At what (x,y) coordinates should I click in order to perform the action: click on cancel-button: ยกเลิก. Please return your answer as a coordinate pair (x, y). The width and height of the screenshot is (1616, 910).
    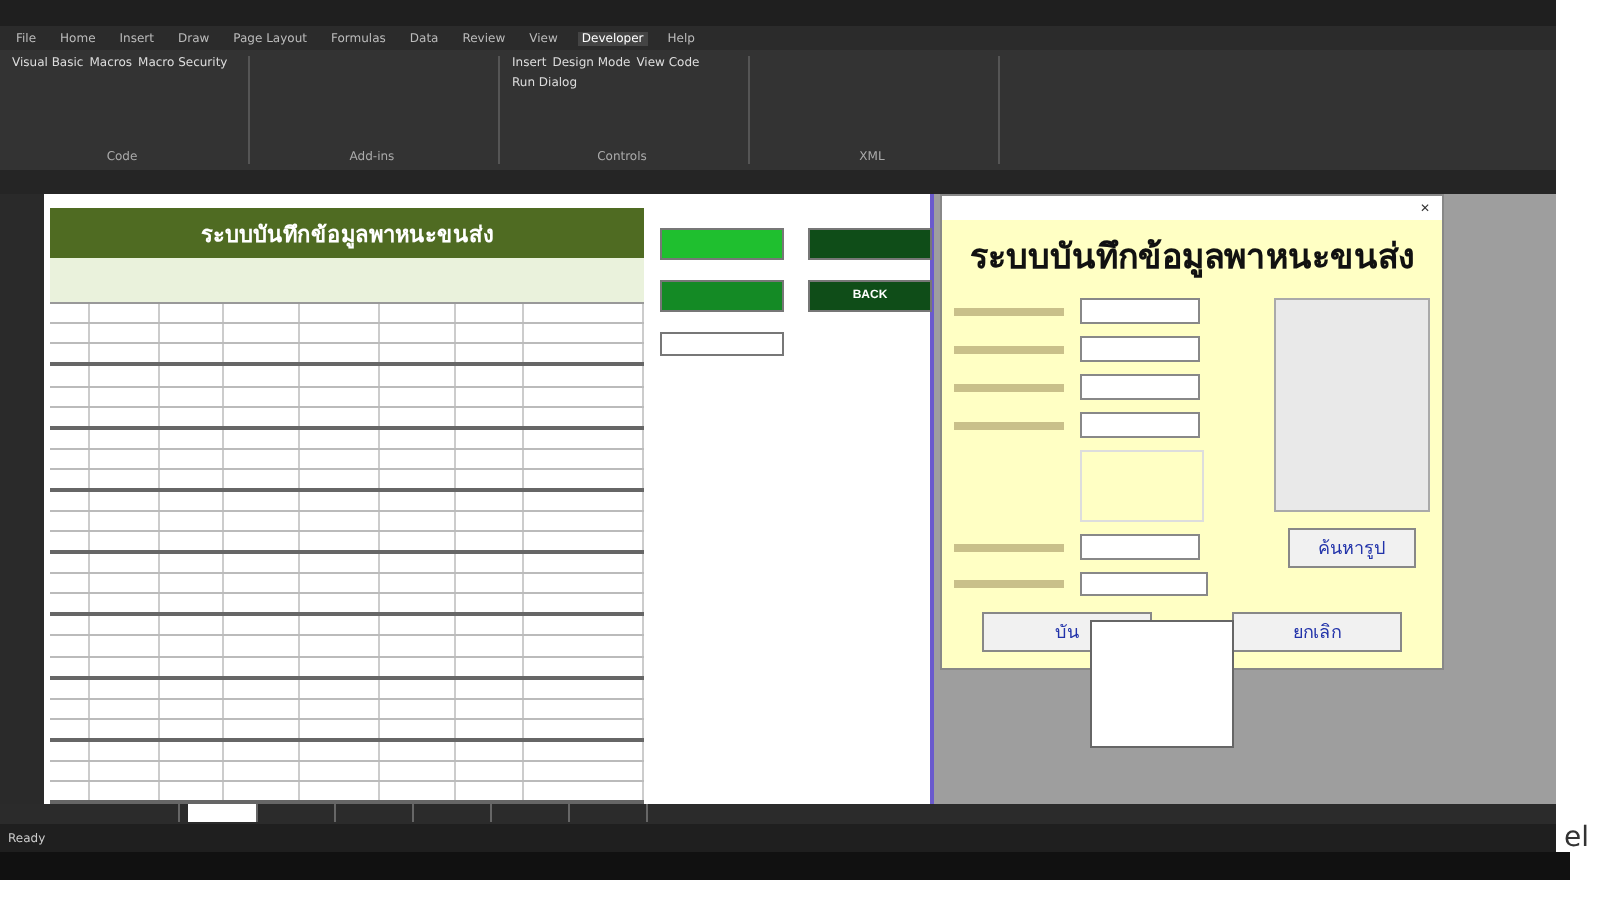
    Looking at the image, I should click on (1317, 632).